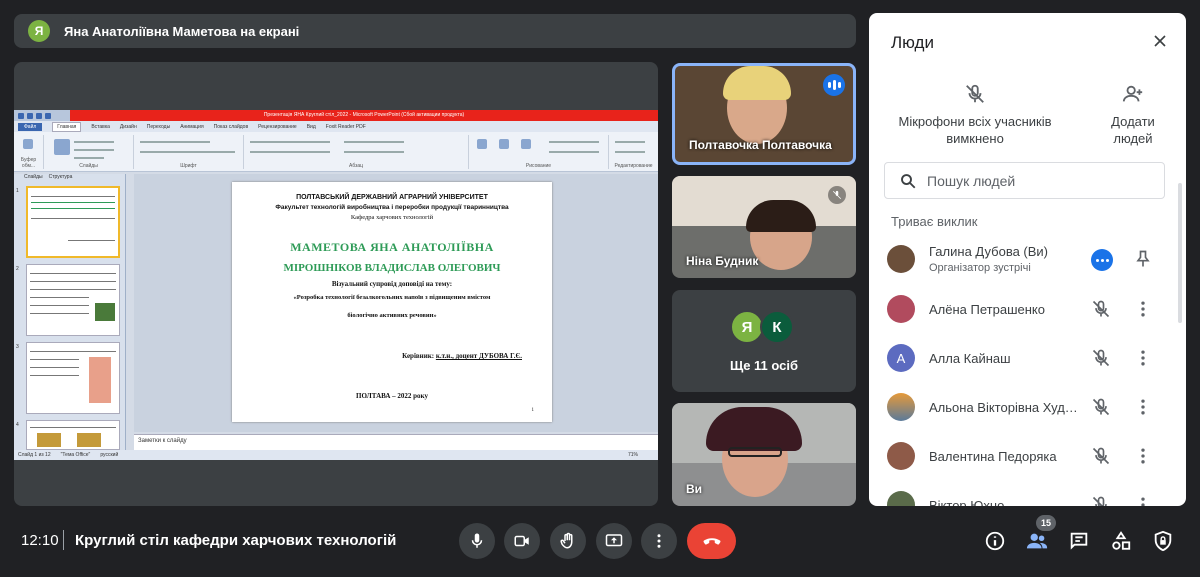  What do you see at coordinates (392, 247) in the screenshot?
I see `slide-author-1: МАМЕТОВА ЯНА АНАТОЛІЇВНА` at bounding box center [392, 247].